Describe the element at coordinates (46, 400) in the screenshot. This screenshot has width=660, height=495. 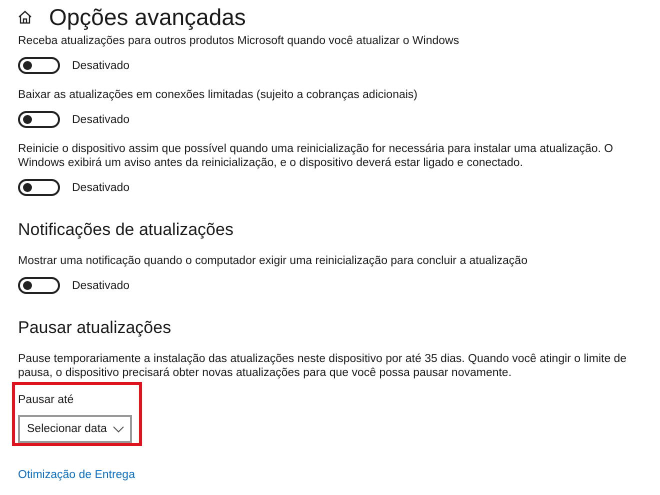
I see `dropdown-label: Pausar até` at that location.